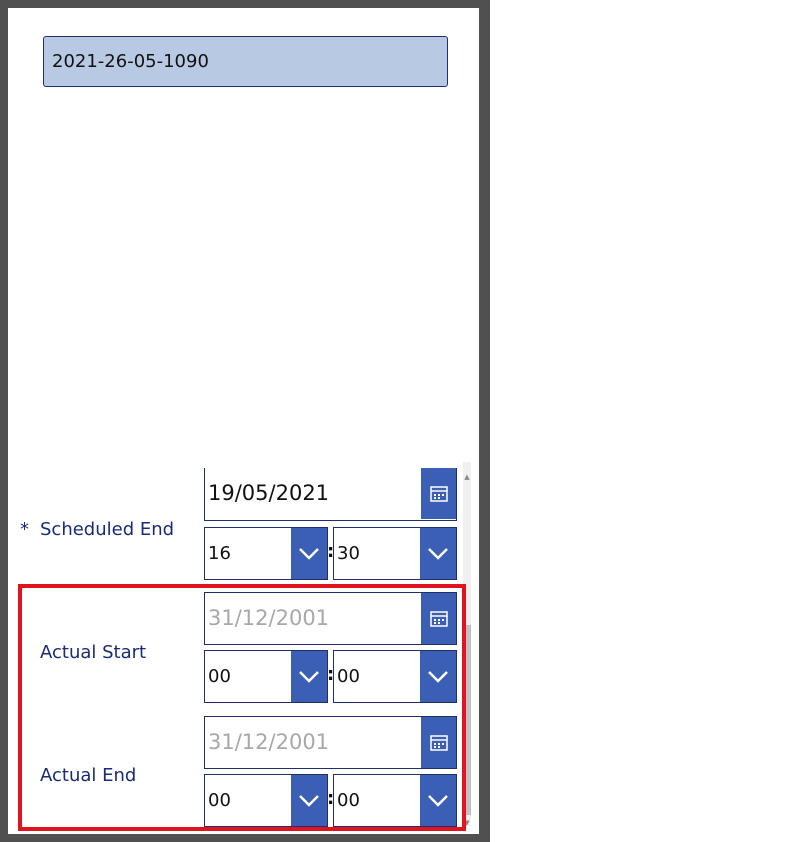  I want to click on scheduled-end-label: Scheduled End, so click(107, 529).